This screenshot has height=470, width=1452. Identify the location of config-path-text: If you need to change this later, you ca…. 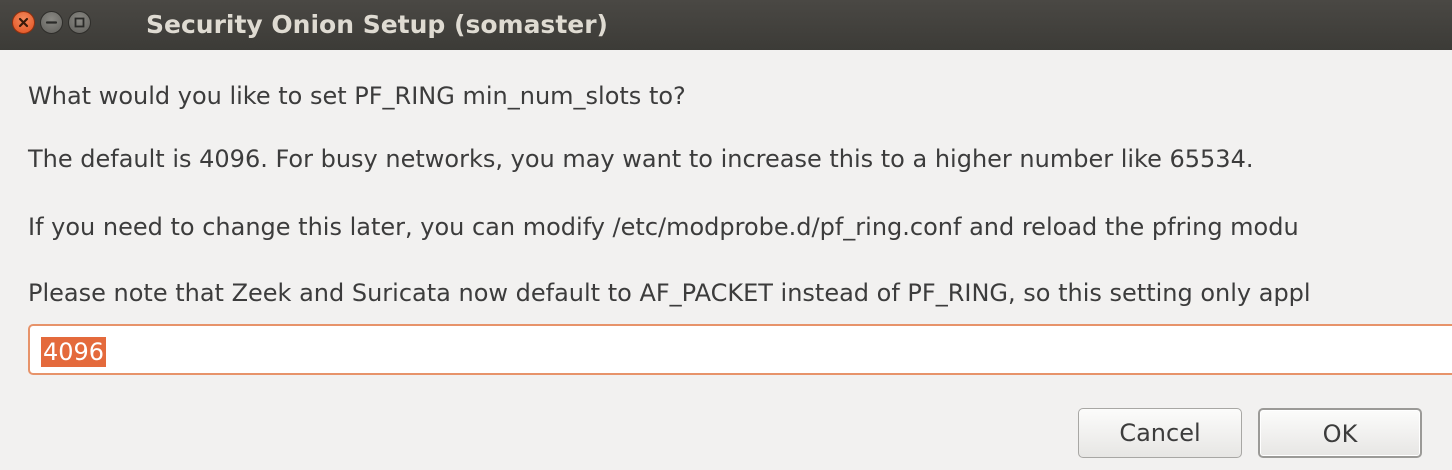
(663, 227).